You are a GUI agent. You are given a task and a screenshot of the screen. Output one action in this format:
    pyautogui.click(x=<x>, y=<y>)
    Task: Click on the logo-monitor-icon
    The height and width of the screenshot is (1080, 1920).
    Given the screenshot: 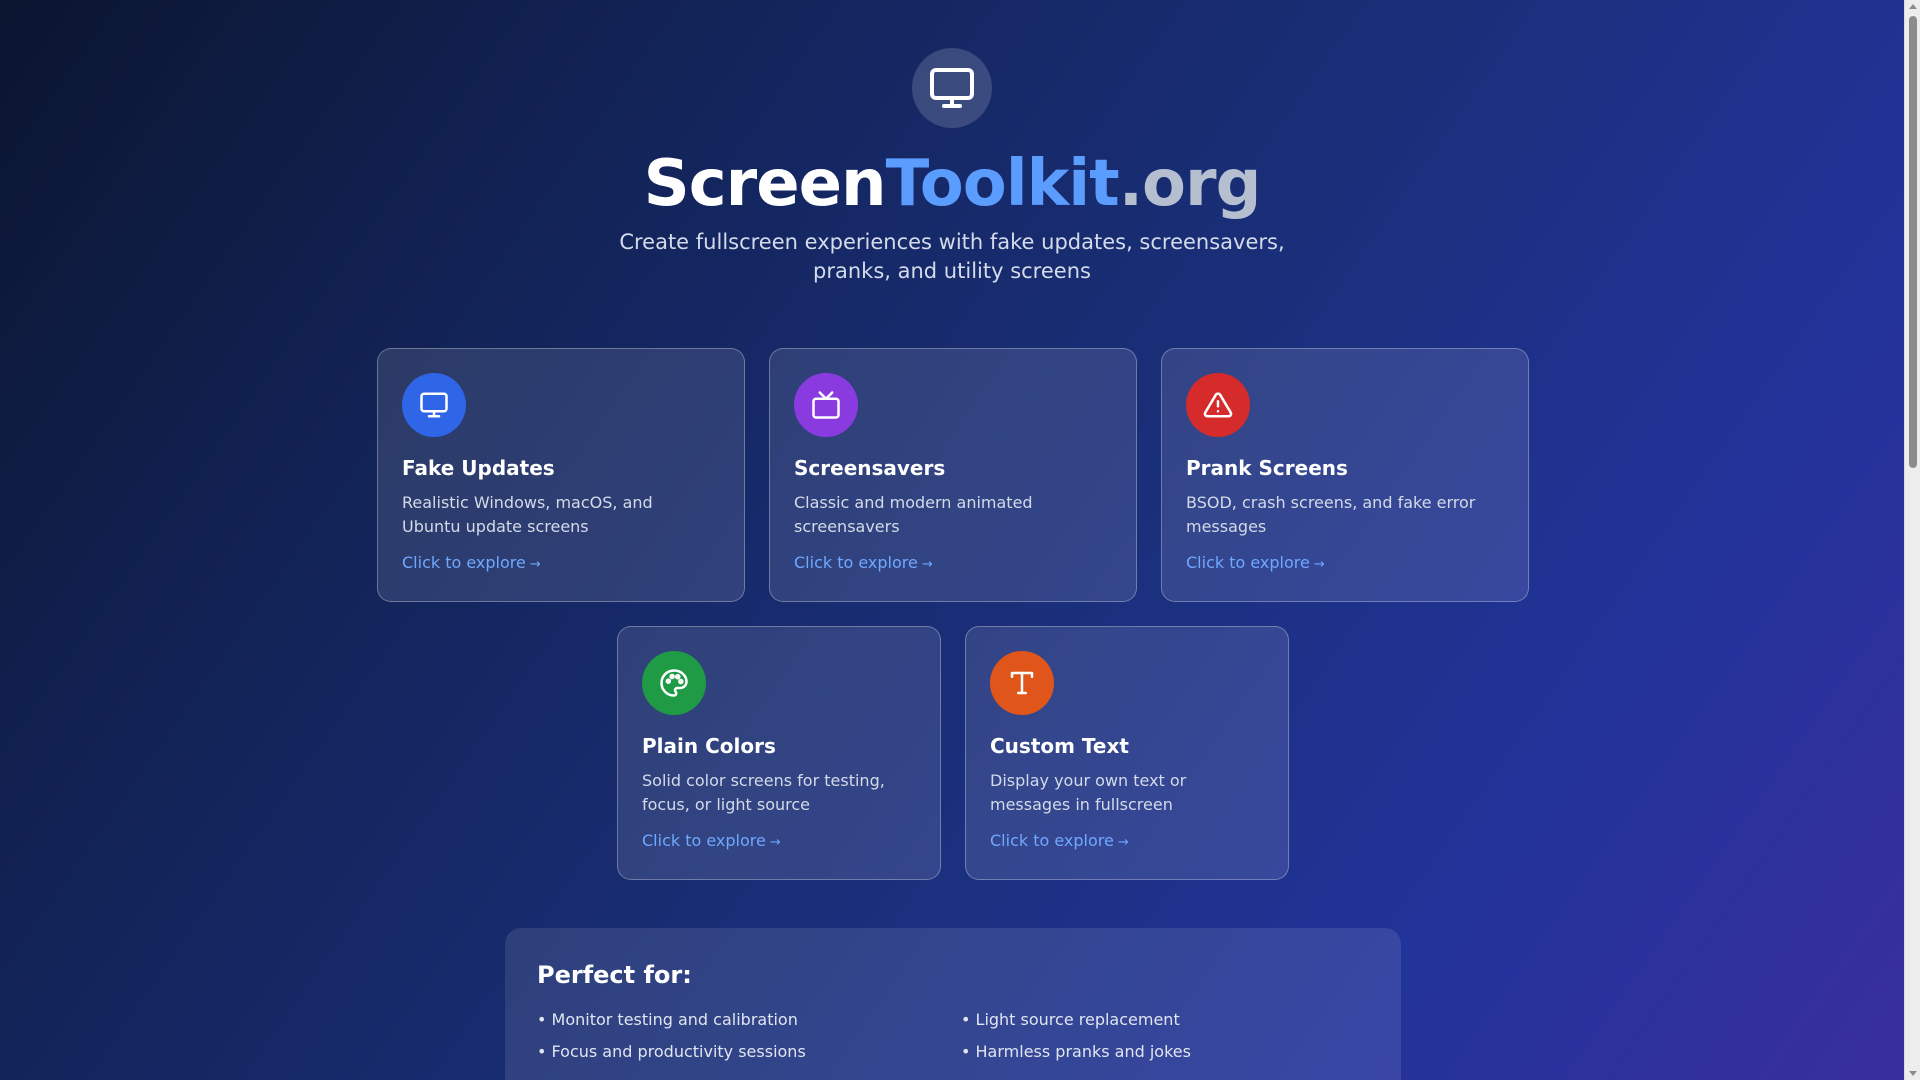 What is the action you would take?
    pyautogui.click(x=952, y=88)
    